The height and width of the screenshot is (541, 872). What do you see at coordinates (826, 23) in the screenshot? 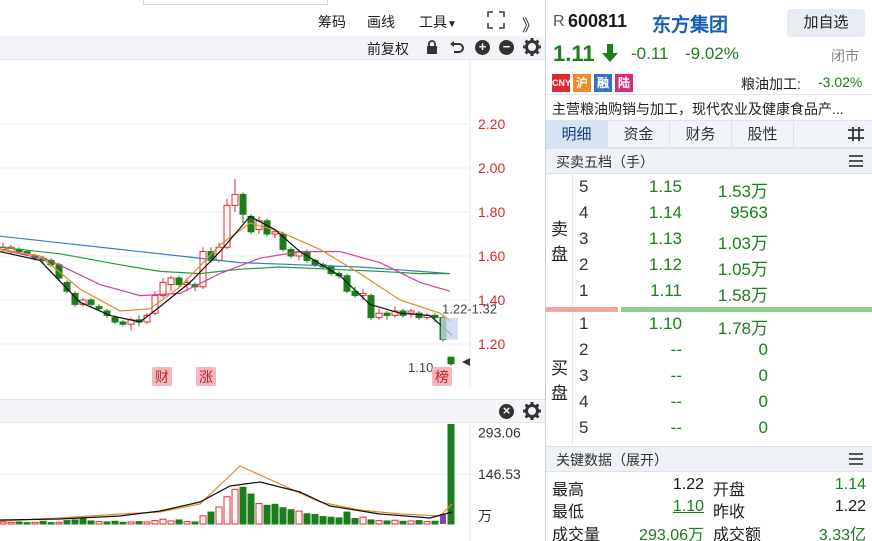
I see `add-watchlist-button: 加自选` at bounding box center [826, 23].